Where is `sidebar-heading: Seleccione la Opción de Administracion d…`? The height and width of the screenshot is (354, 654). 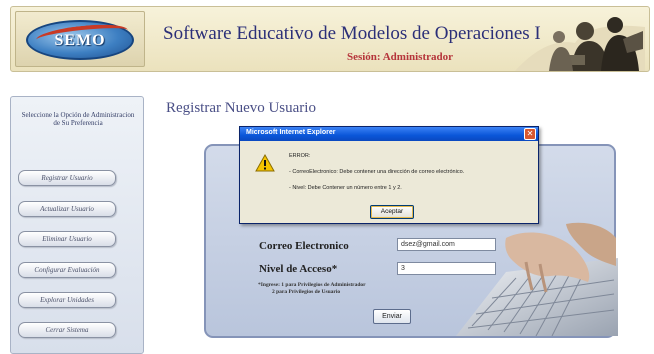 sidebar-heading: Seleccione la Opción de Administracion d… is located at coordinates (78, 119).